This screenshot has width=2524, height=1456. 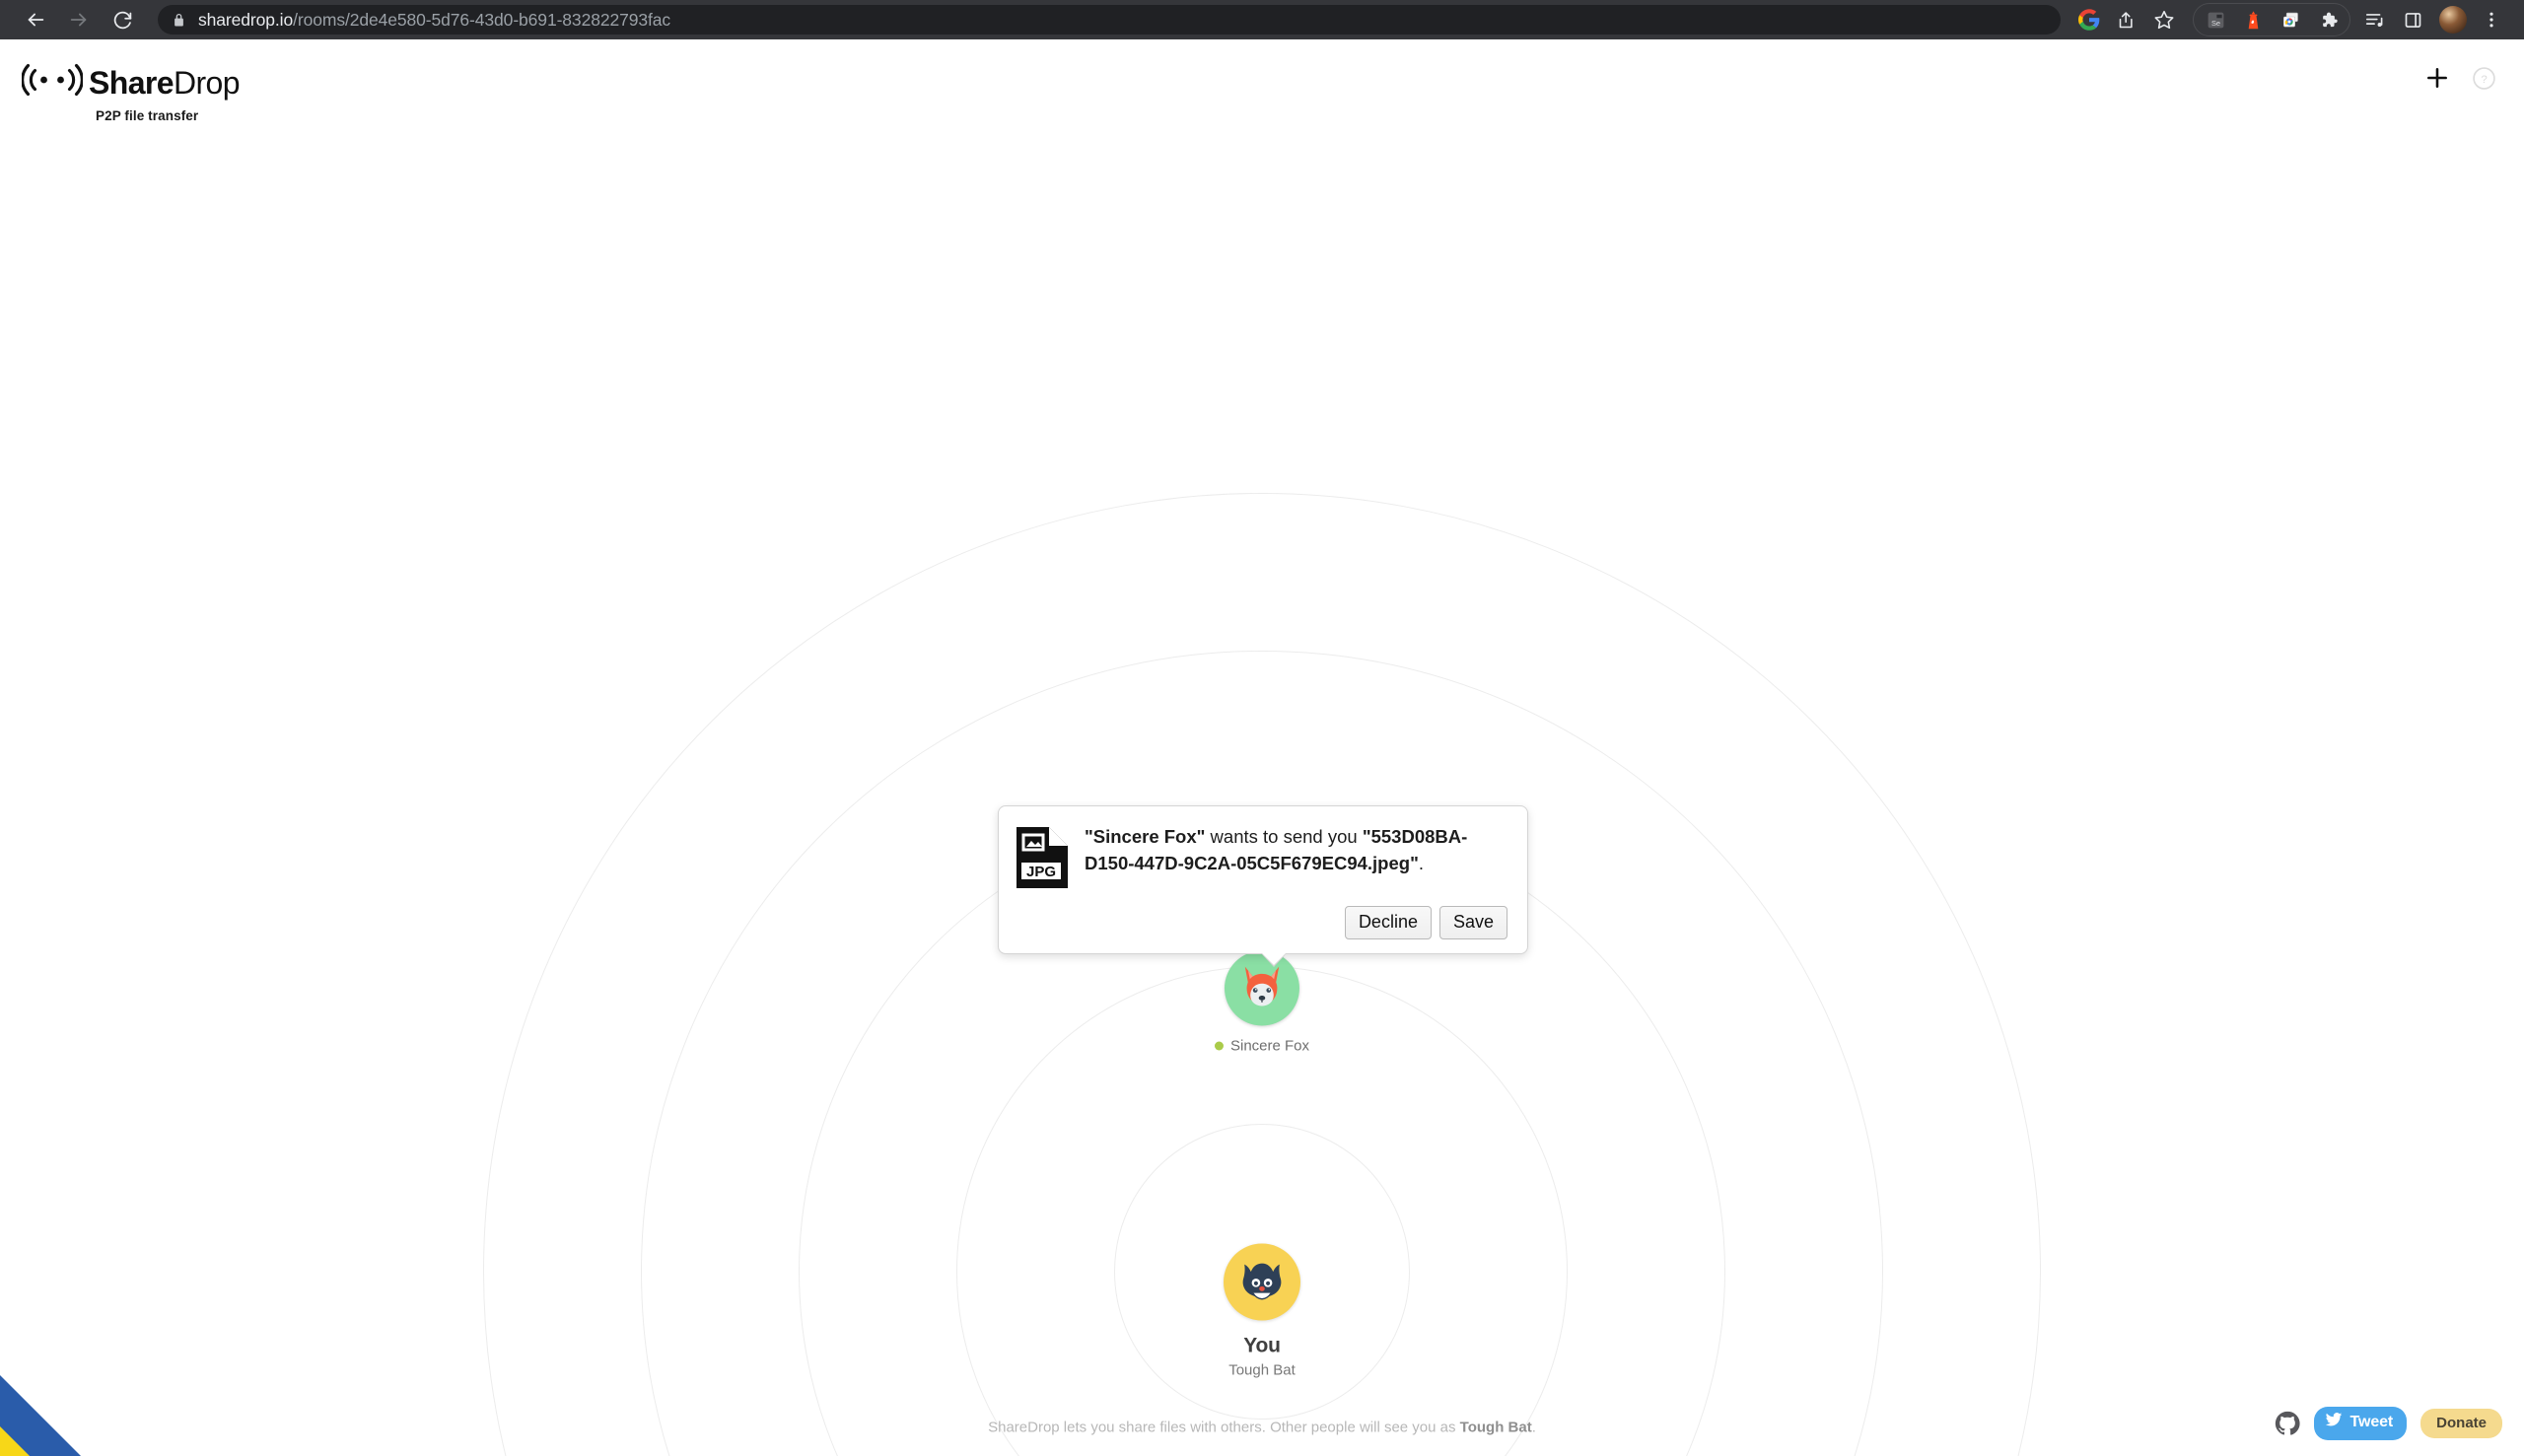 What do you see at coordinates (2437, 78) in the screenshot?
I see `plus-icon` at bounding box center [2437, 78].